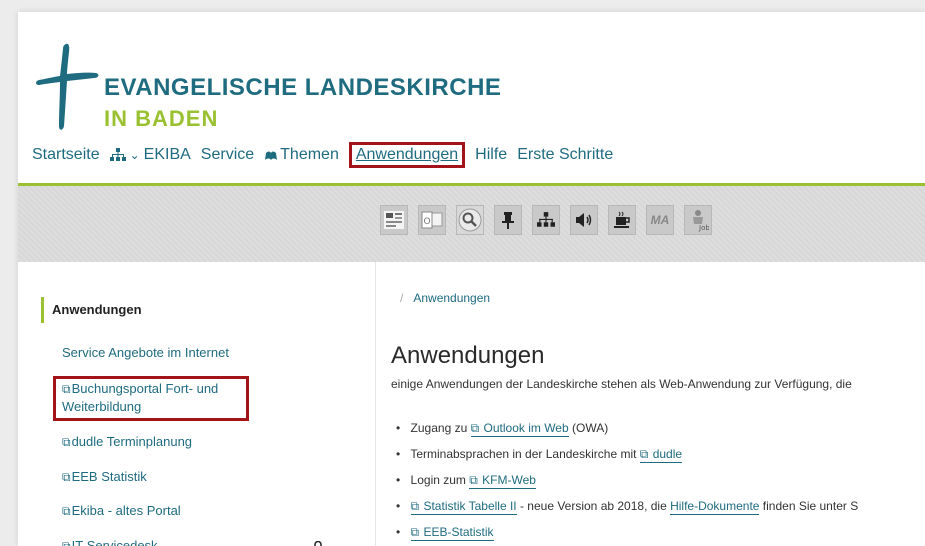 This screenshot has width=925, height=546. Describe the element at coordinates (509, 480) in the screenshot. I see `link-label: KFM-Web` at that location.